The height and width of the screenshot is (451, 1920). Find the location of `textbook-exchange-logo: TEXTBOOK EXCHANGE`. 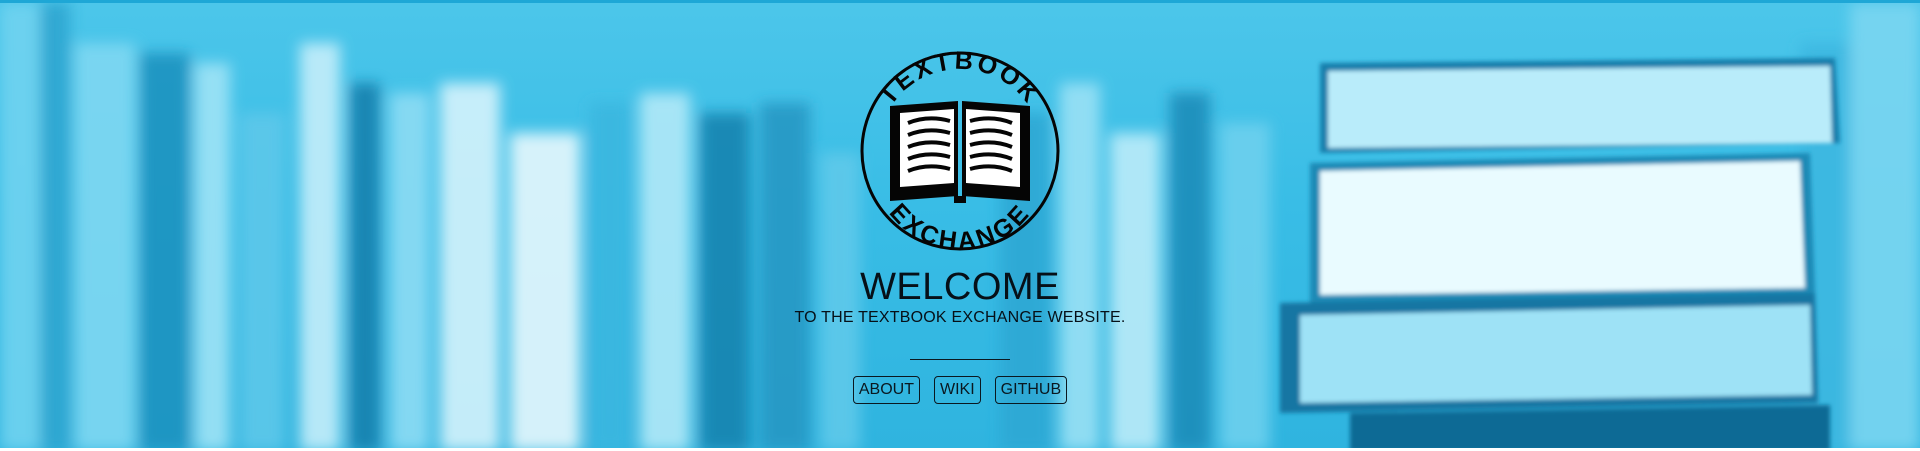

textbook-exchange-logo: TEXTBOOK EXCHANGE is located at coordinates (960, 151).